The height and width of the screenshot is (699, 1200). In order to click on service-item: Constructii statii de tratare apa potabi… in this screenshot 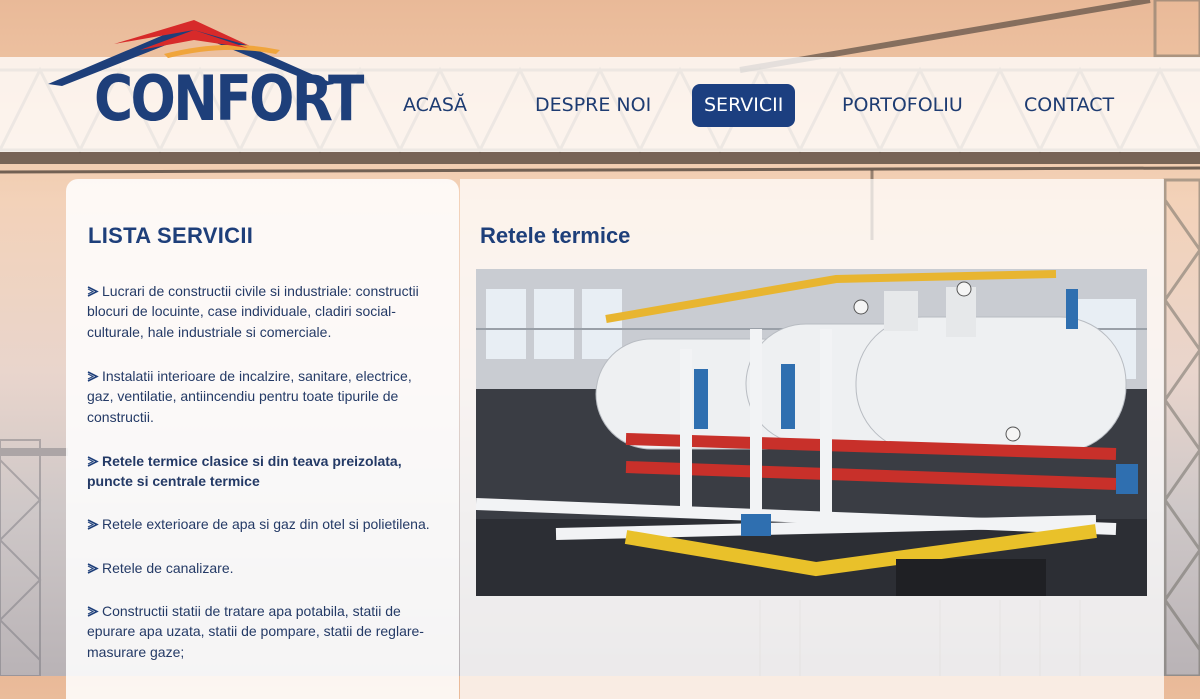, I will do `click(259, 631)`.